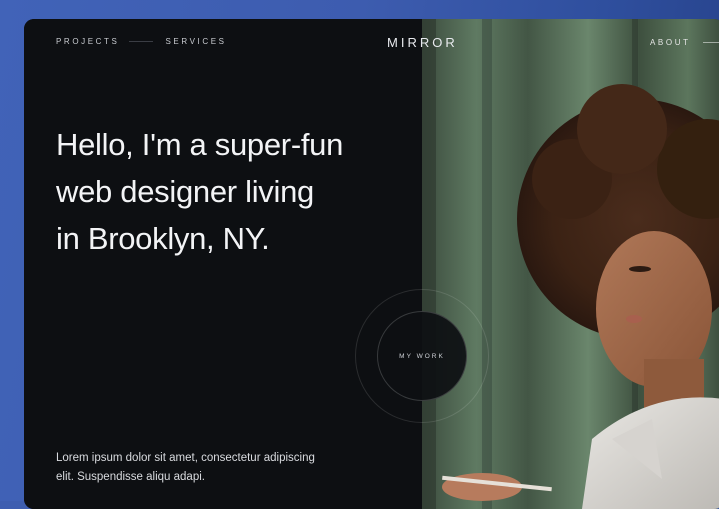 This screenshot has height=509, width=719. I want to click on nav-about-separator, so click(710, 42).